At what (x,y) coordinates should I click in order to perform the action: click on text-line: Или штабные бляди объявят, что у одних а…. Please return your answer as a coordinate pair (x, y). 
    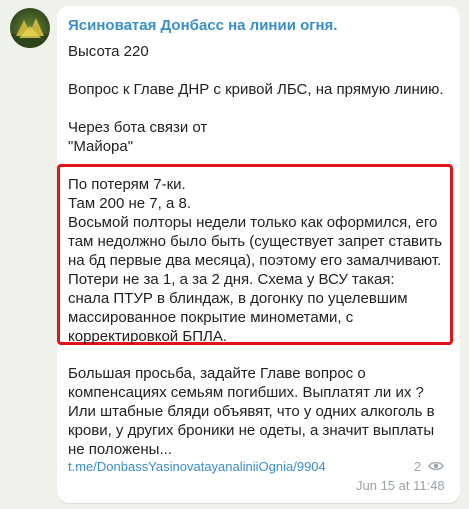
    Looking at the image, I should click on (251, 411).